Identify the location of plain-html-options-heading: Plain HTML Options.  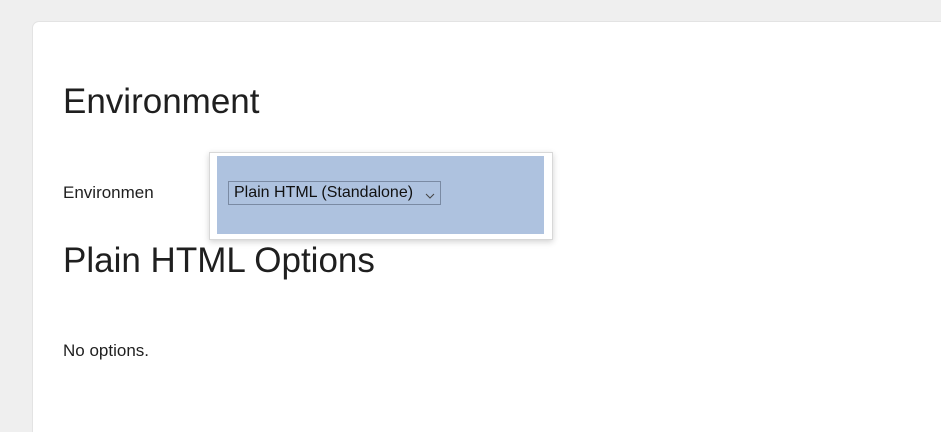
(219, 260).